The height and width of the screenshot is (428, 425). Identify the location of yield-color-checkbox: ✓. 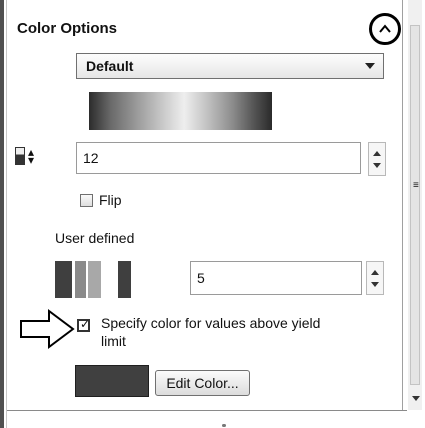
(84, 324).